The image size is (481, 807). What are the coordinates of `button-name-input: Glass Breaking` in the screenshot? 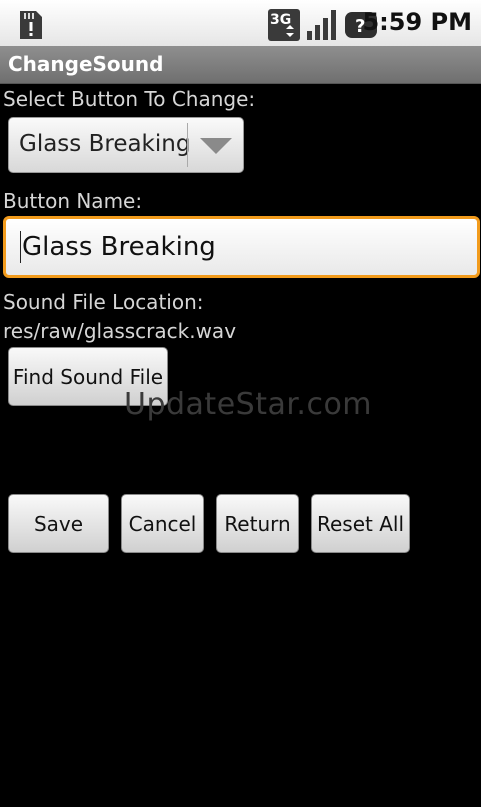 It's located at (241, 247).